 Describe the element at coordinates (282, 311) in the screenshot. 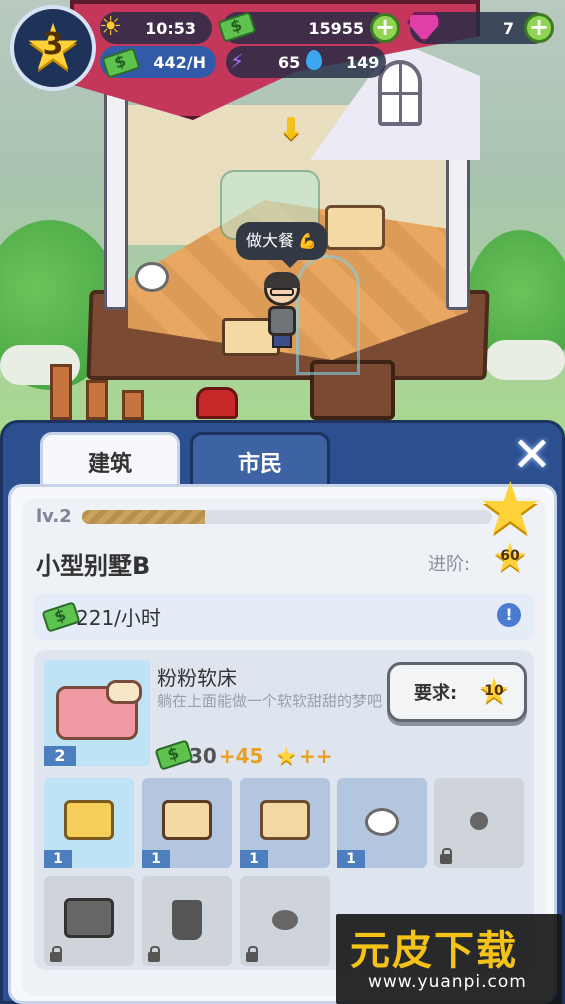

I see `resident-character` at that location.